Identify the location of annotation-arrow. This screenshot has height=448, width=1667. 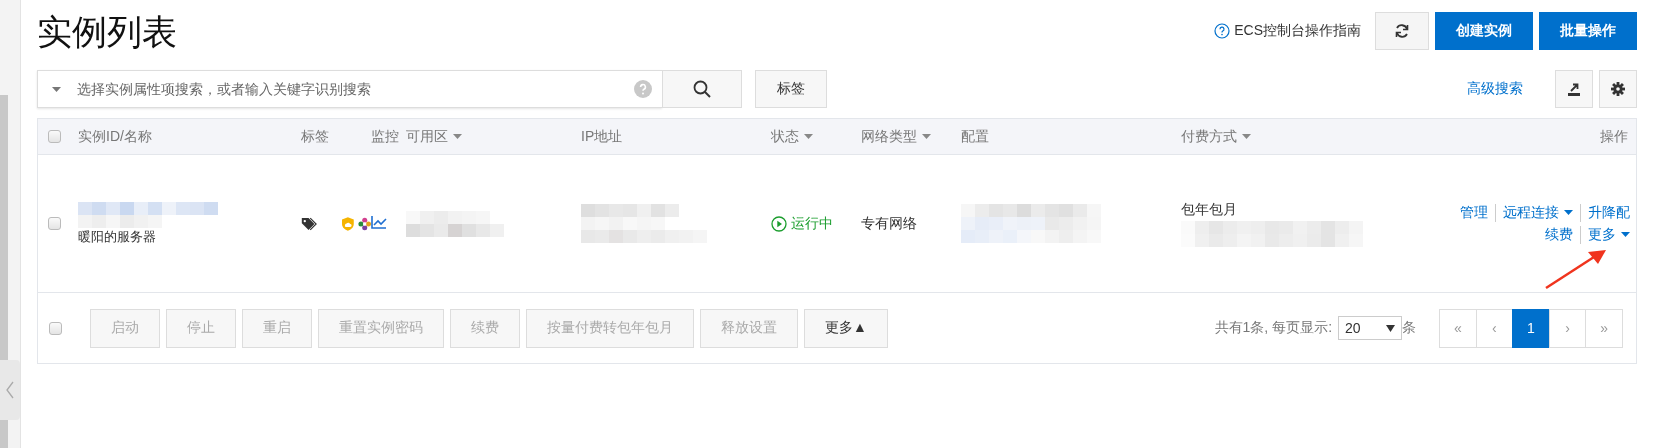
(1576, 268).